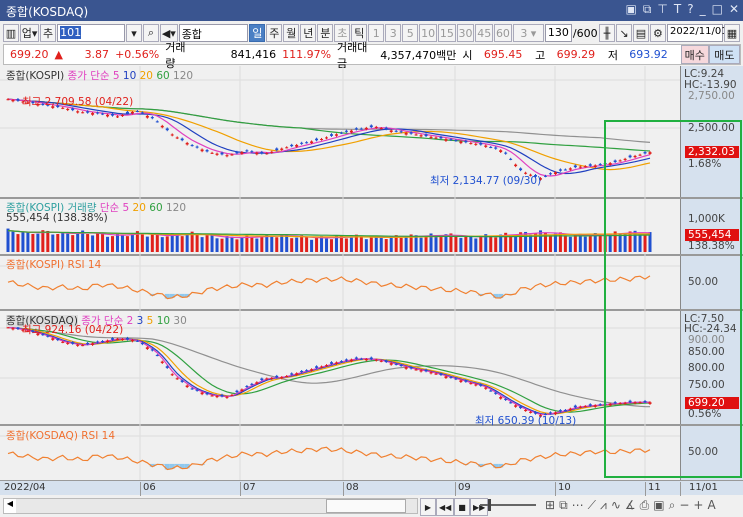 The image size is (743, 517). Describe the element at coordinates (694, 54) in the screenshot. I see `buy-button: 매수` at that location.